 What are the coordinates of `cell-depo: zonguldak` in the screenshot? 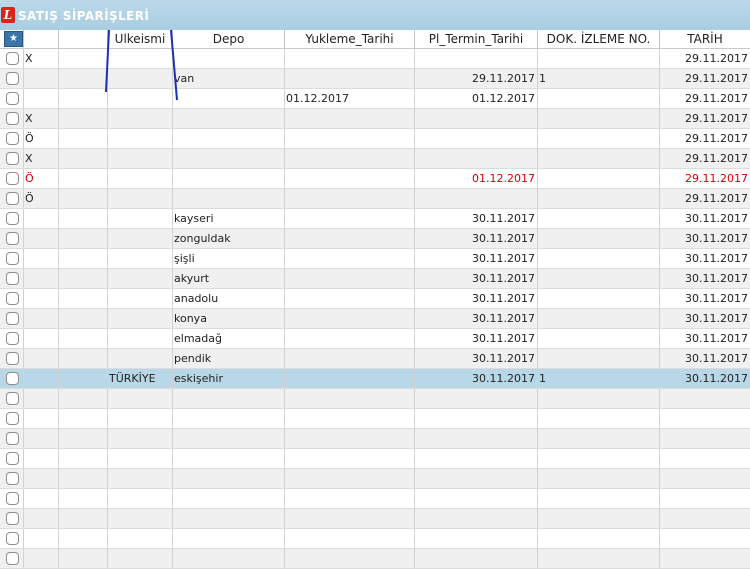 It's located at (229, 238).